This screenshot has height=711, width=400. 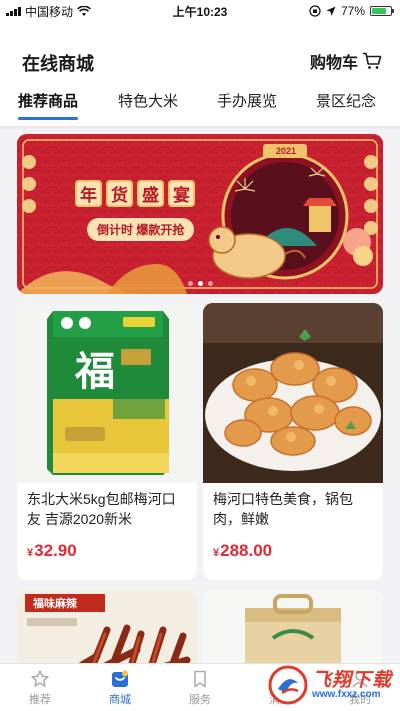 What do you see at coordinates (246, 550) in the screenshot?
I see `price-value: 288.00` at bounding box center [246, 550].